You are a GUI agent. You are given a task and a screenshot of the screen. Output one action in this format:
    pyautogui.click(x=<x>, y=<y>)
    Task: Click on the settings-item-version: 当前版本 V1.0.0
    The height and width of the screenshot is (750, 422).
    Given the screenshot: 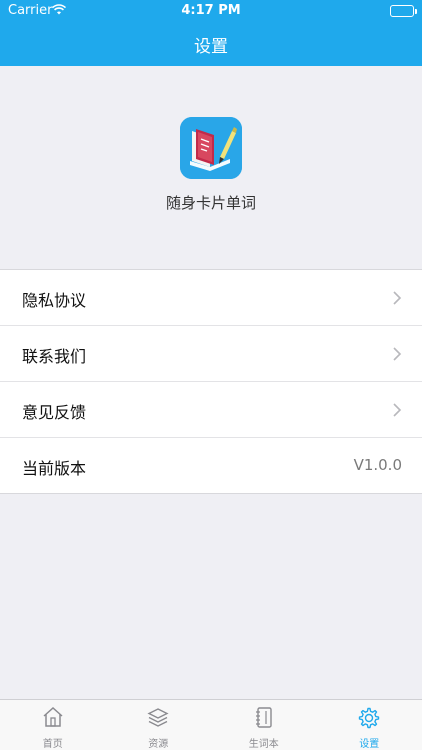 What is the action you would take?
    pyautogui.click(x=211, y=466)
    